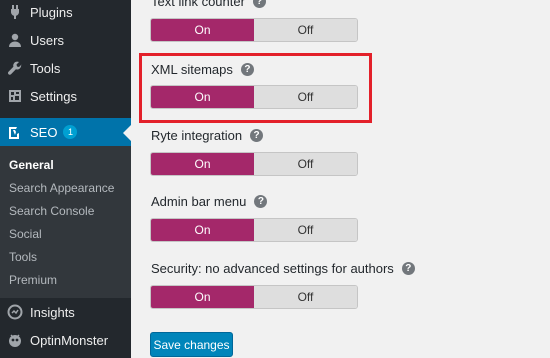 This screenshot has width=550, height=358. Describe the element at coordinates (65, 40) in the screenshot. I see `menu-item-users: Users` at that location.